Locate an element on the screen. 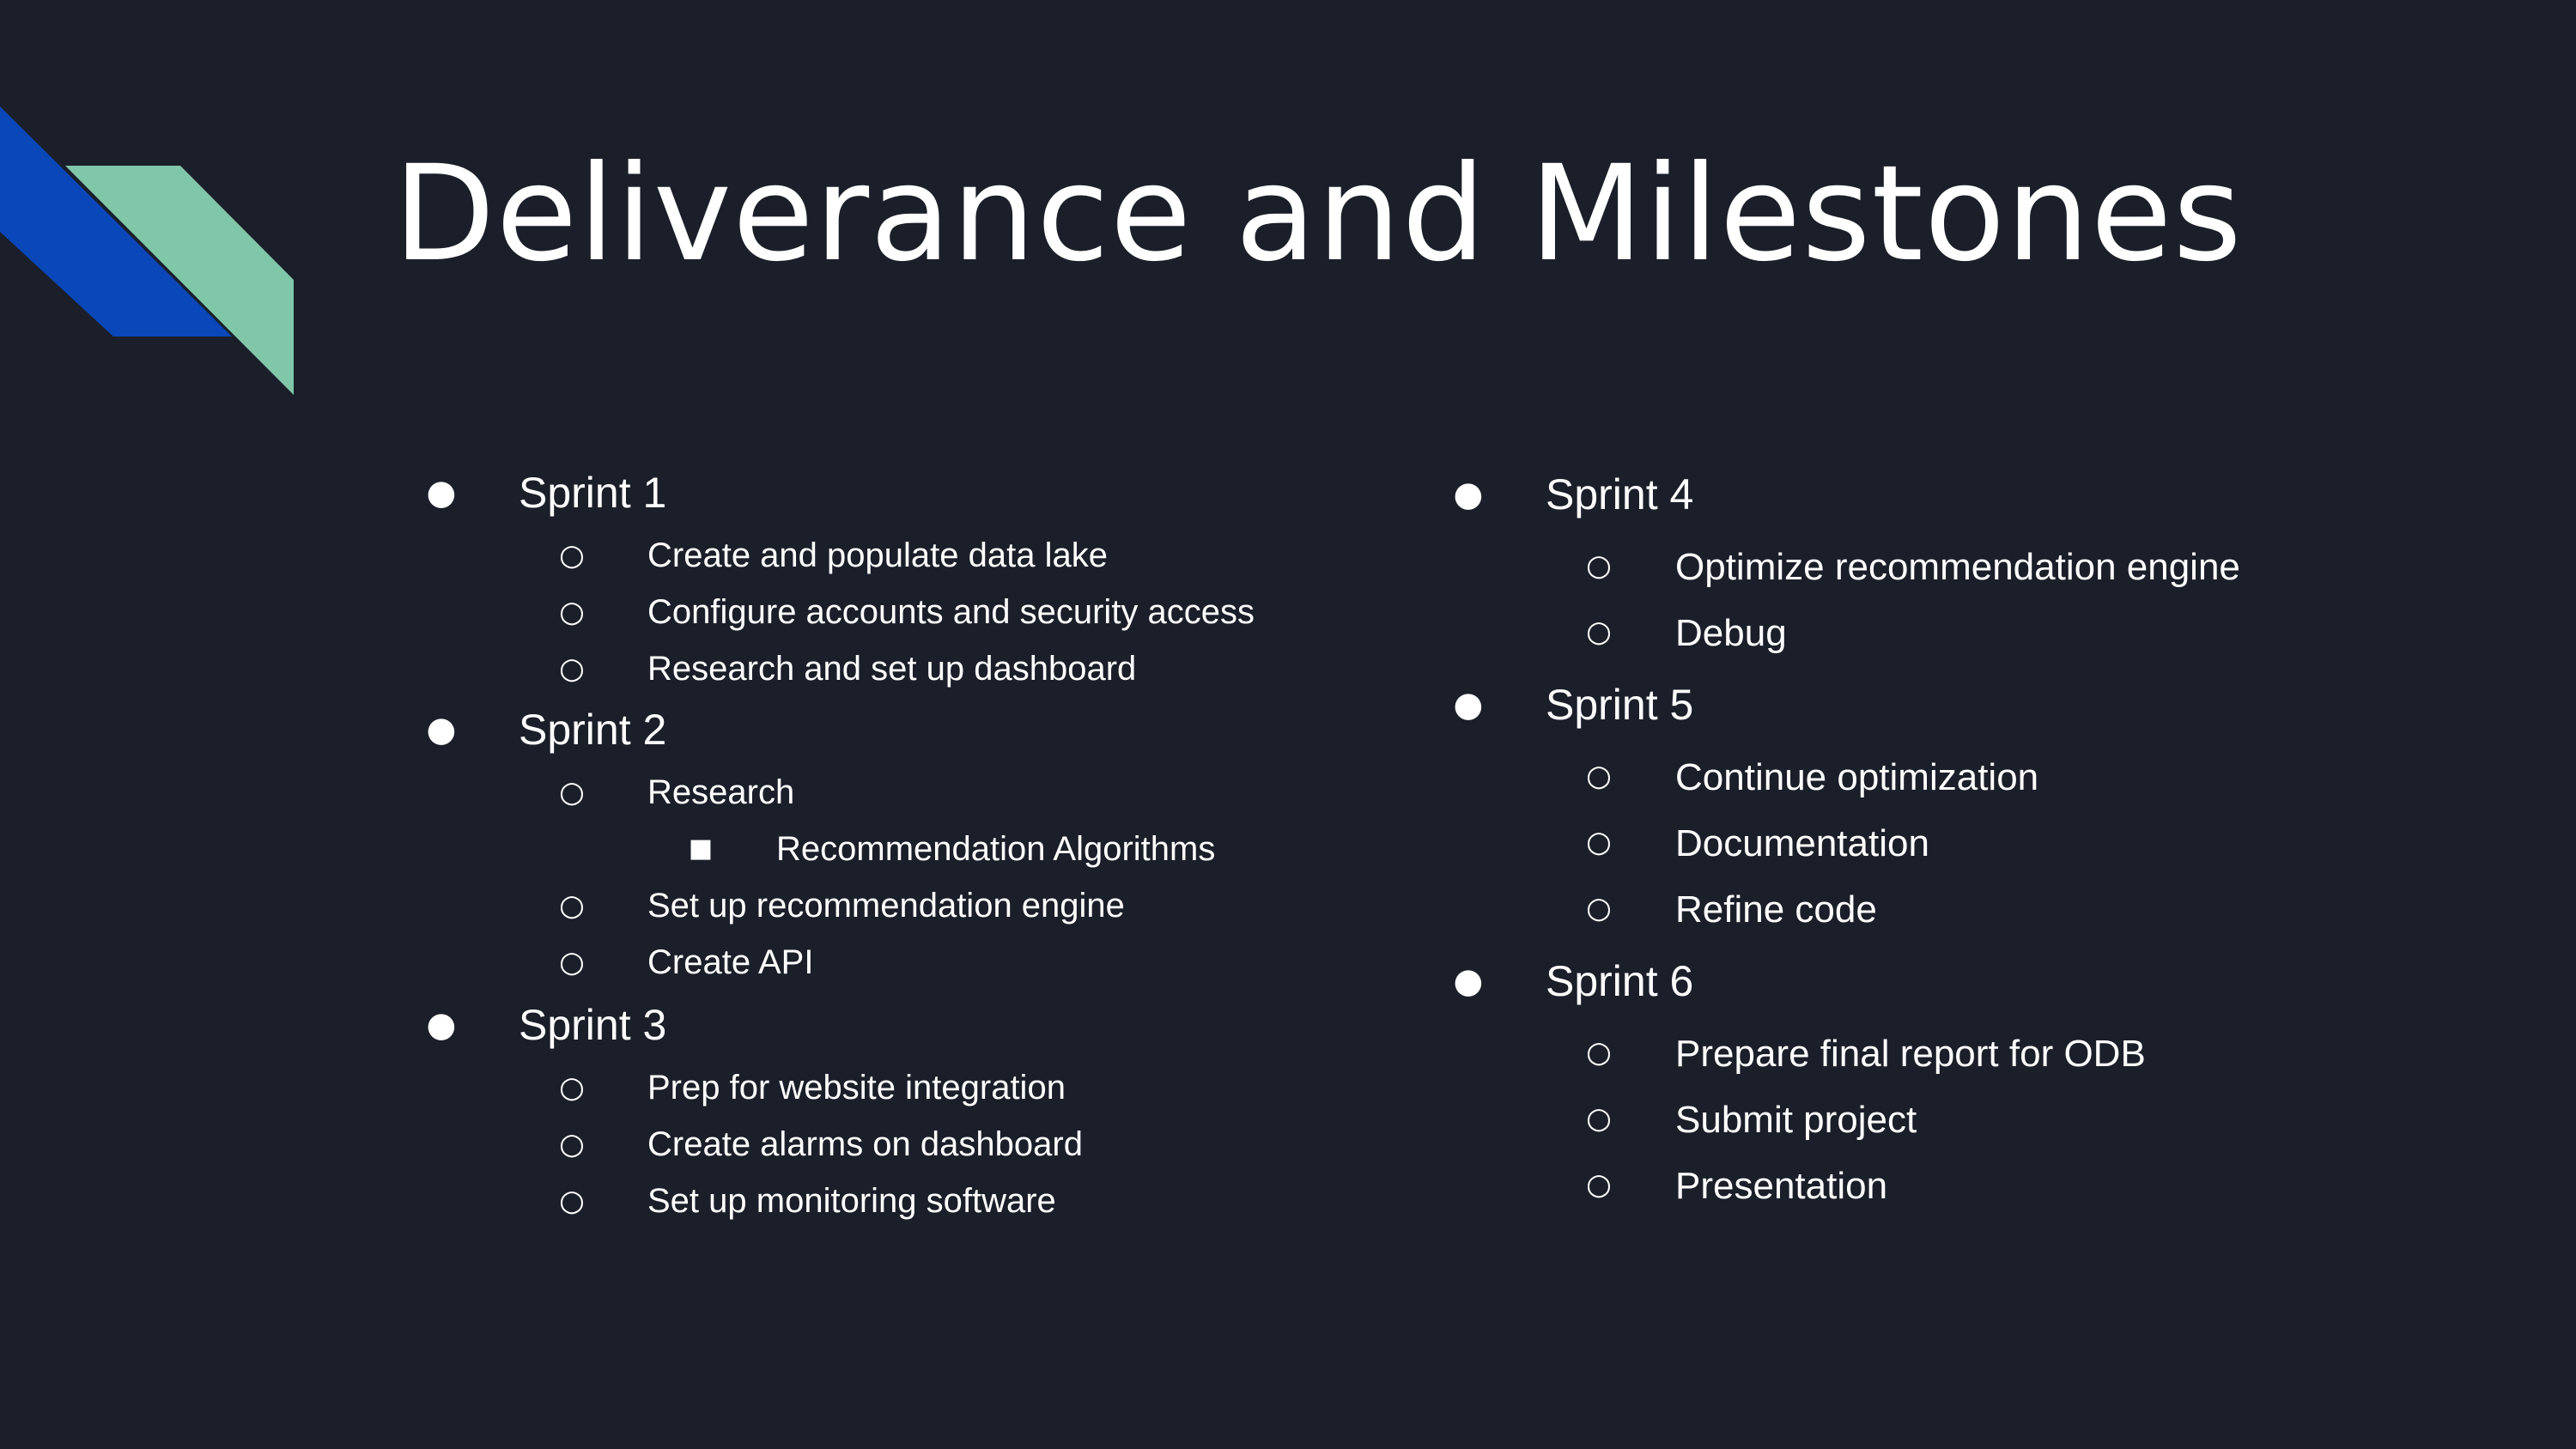 This screenshot has height=1449, width=2576. list-item: Refine code is located at coordinates (1776, 909).